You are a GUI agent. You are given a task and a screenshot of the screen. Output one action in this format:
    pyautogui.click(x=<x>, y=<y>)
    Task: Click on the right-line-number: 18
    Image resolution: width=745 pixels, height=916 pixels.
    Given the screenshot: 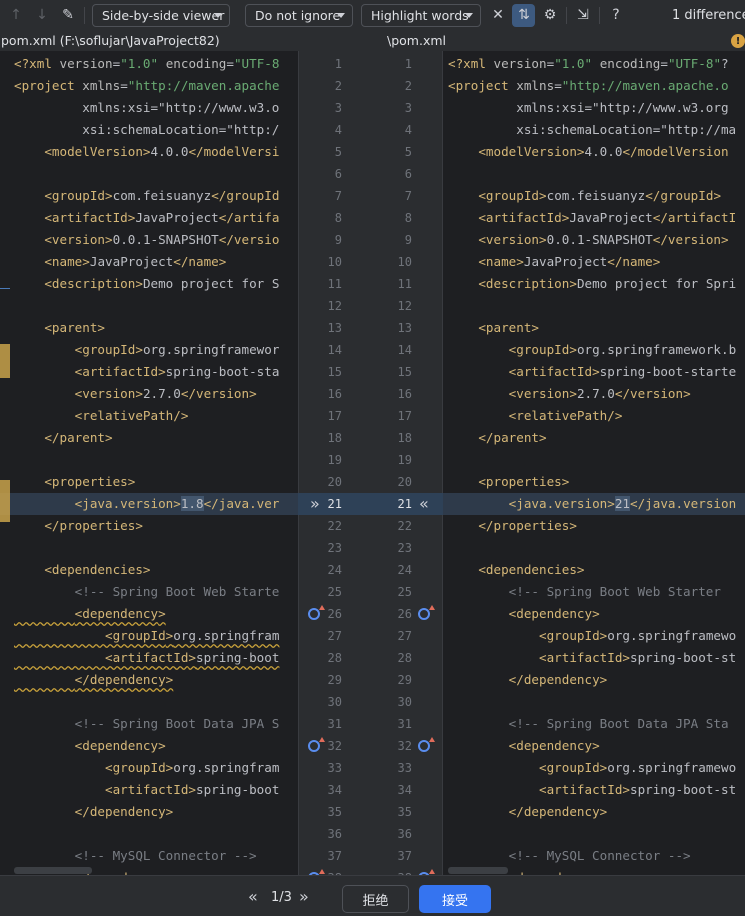 What is the action you would take?
    pyautogui.click(x=404, y=438)
    